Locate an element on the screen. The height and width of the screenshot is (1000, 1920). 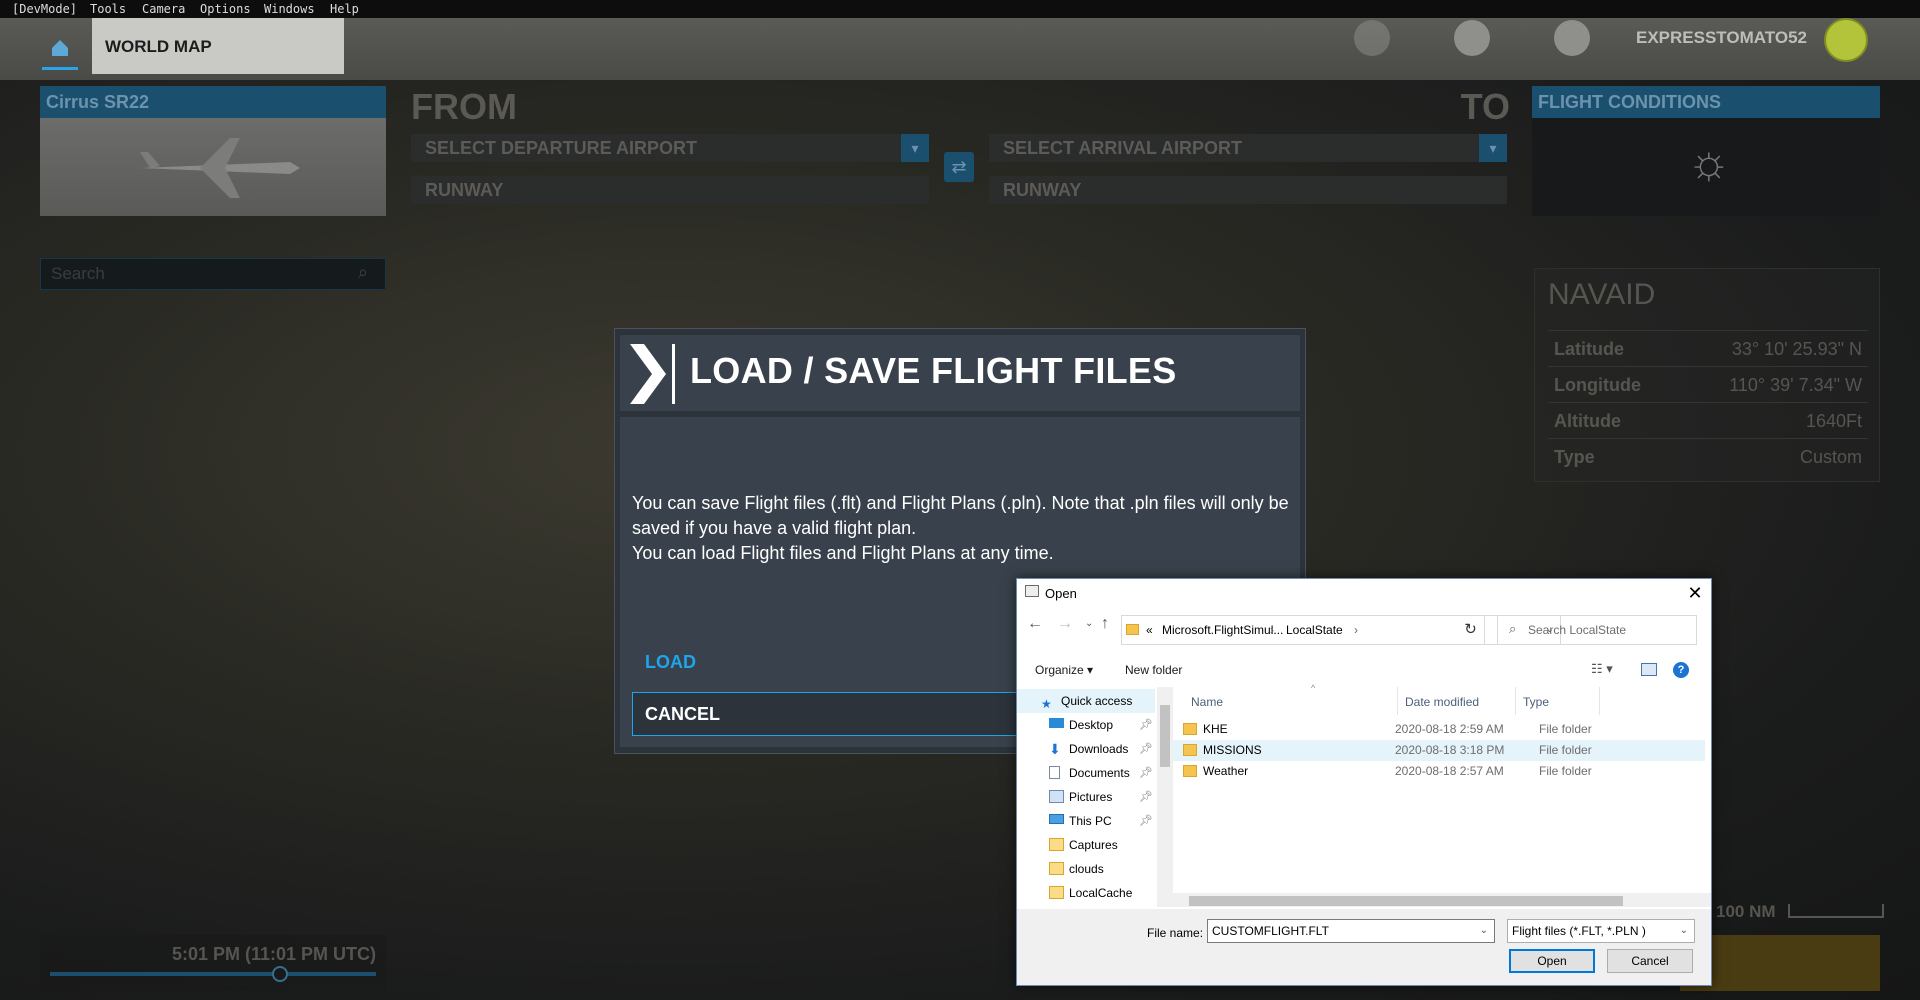
file-name-input: CUSTOMFLIGHT.FLT ⌄ is located at coordinates (1351, 931).